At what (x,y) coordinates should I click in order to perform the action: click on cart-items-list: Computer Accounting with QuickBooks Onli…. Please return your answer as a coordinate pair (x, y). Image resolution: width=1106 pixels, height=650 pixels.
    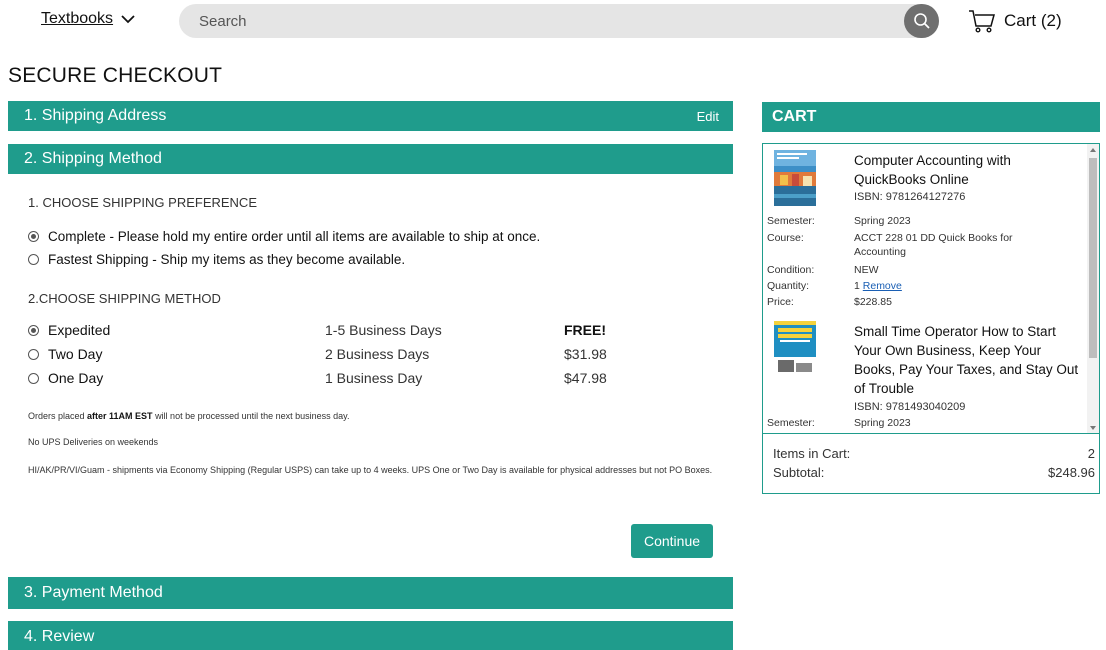
    Looking at the image, I should click on (931, 289).